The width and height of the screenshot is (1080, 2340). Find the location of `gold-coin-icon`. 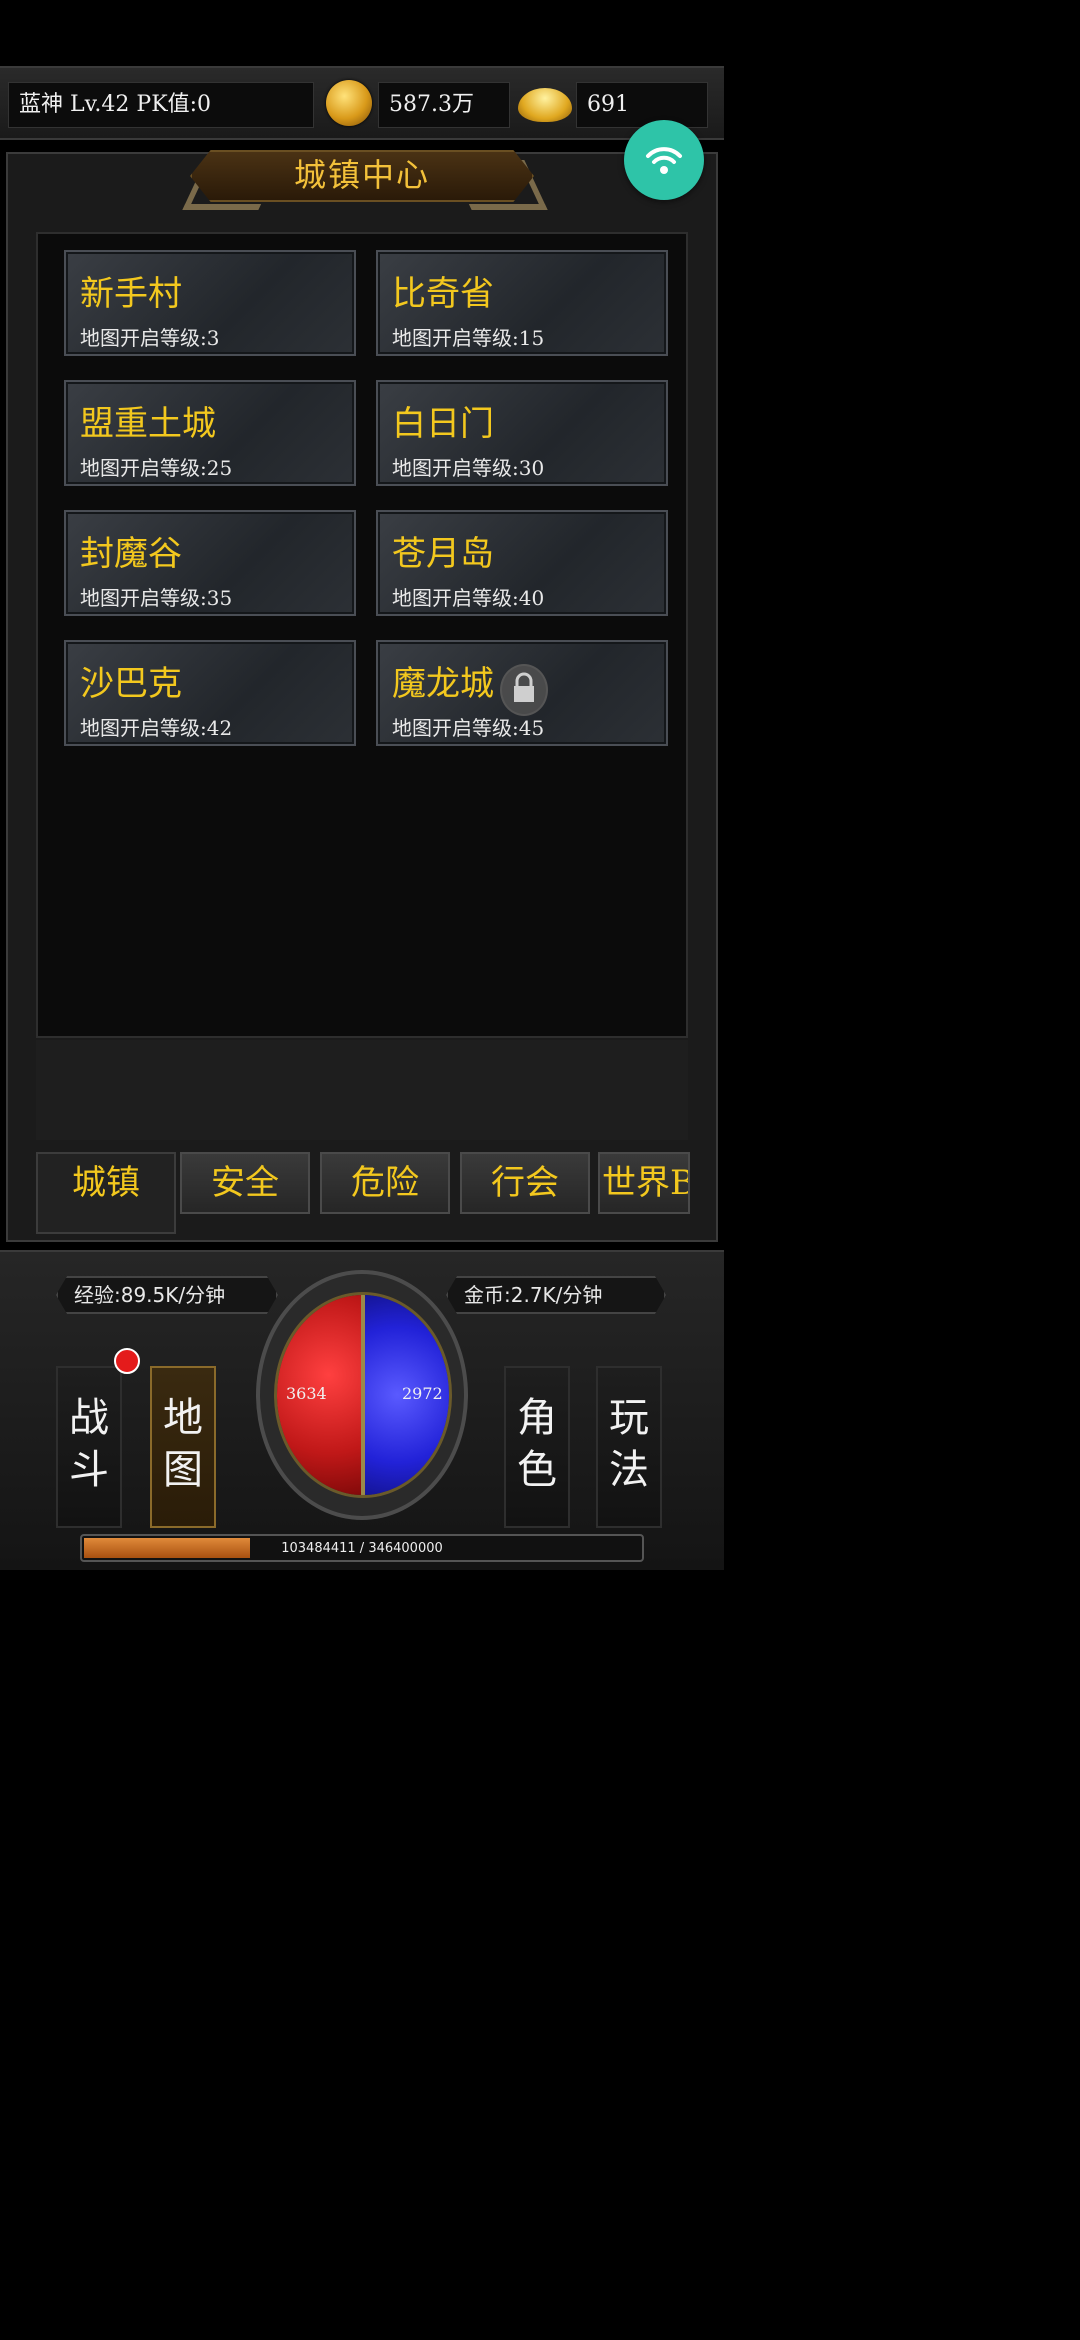

gold-coin-icon is located at coordinates (349, 103).